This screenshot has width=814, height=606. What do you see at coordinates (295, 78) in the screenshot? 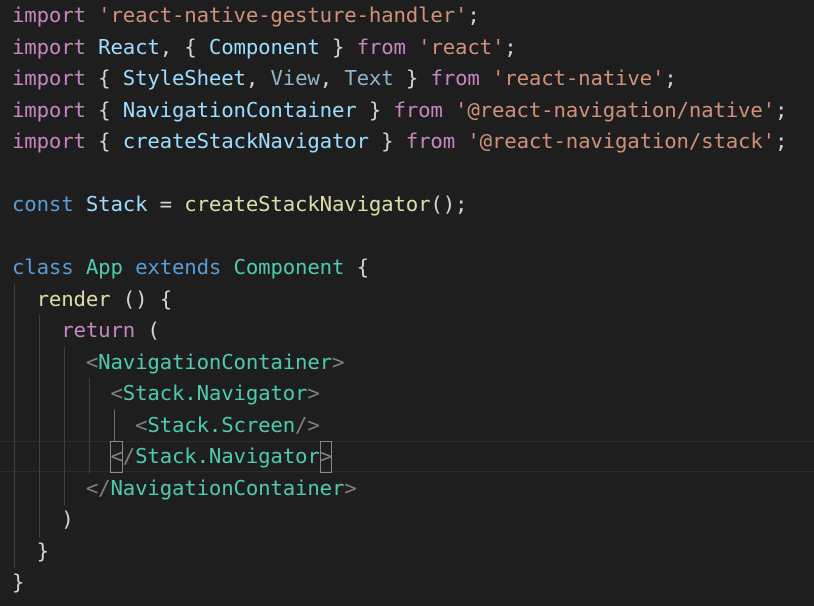
I see `identifier: View` at bounding box center [295, 78].